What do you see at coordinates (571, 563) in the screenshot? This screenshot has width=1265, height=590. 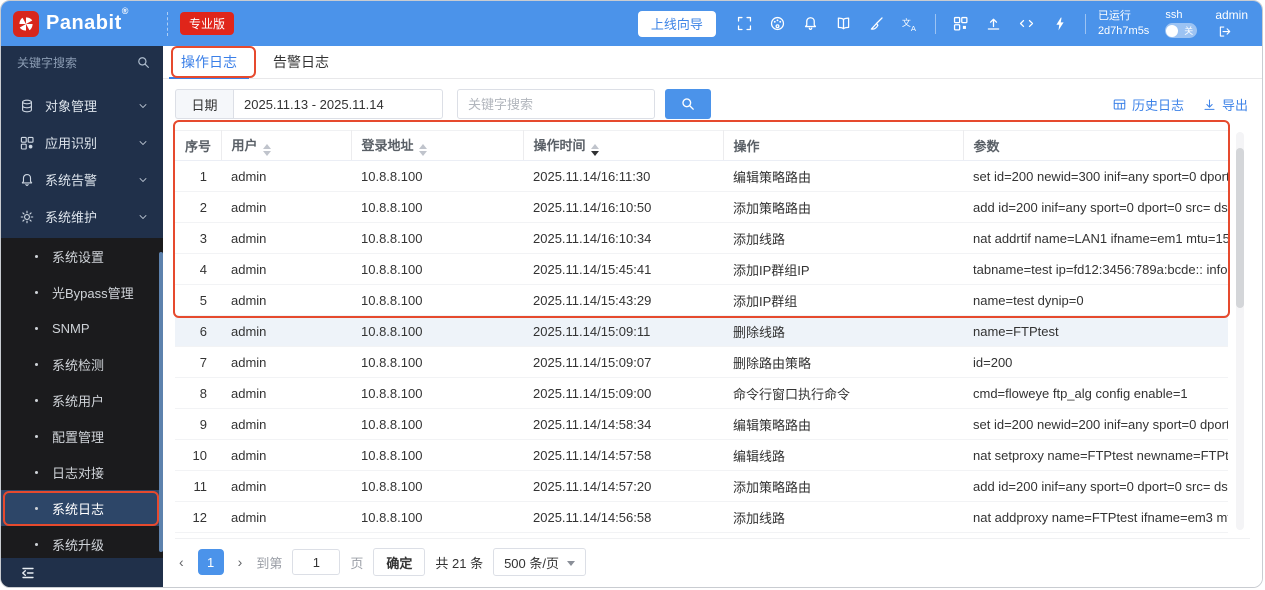 I see `chevron-down-icon` at bounding box center [571, 563].